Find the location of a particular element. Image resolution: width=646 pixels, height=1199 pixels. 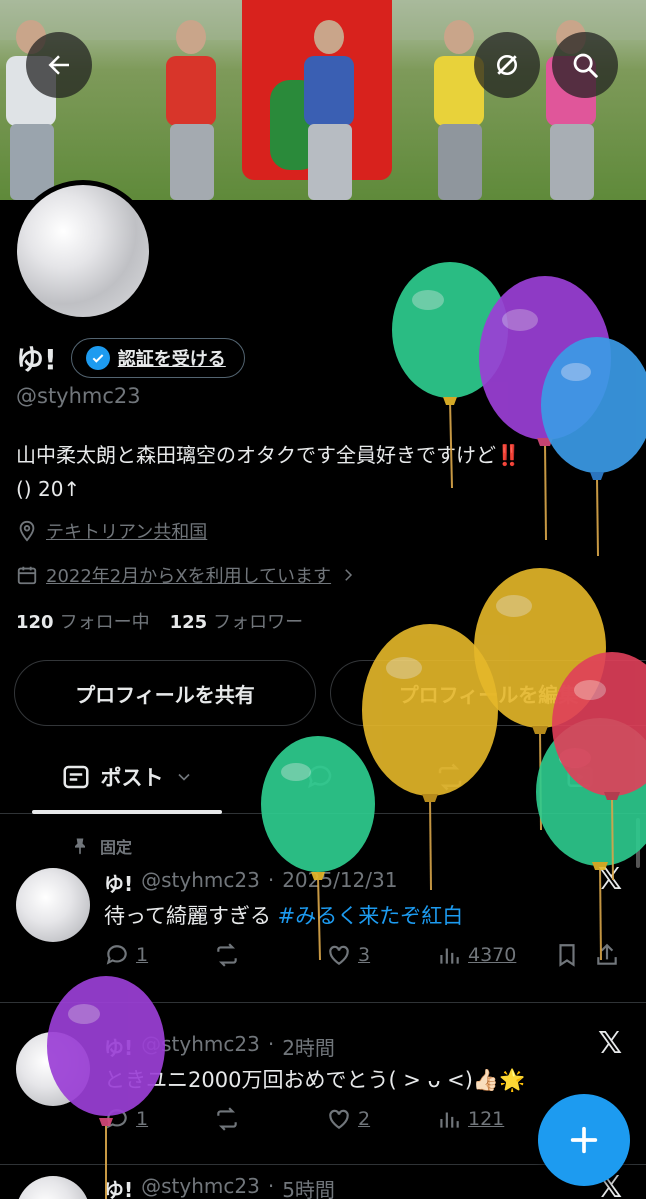

chevron-right-icon is located at coordinates (349, 575).